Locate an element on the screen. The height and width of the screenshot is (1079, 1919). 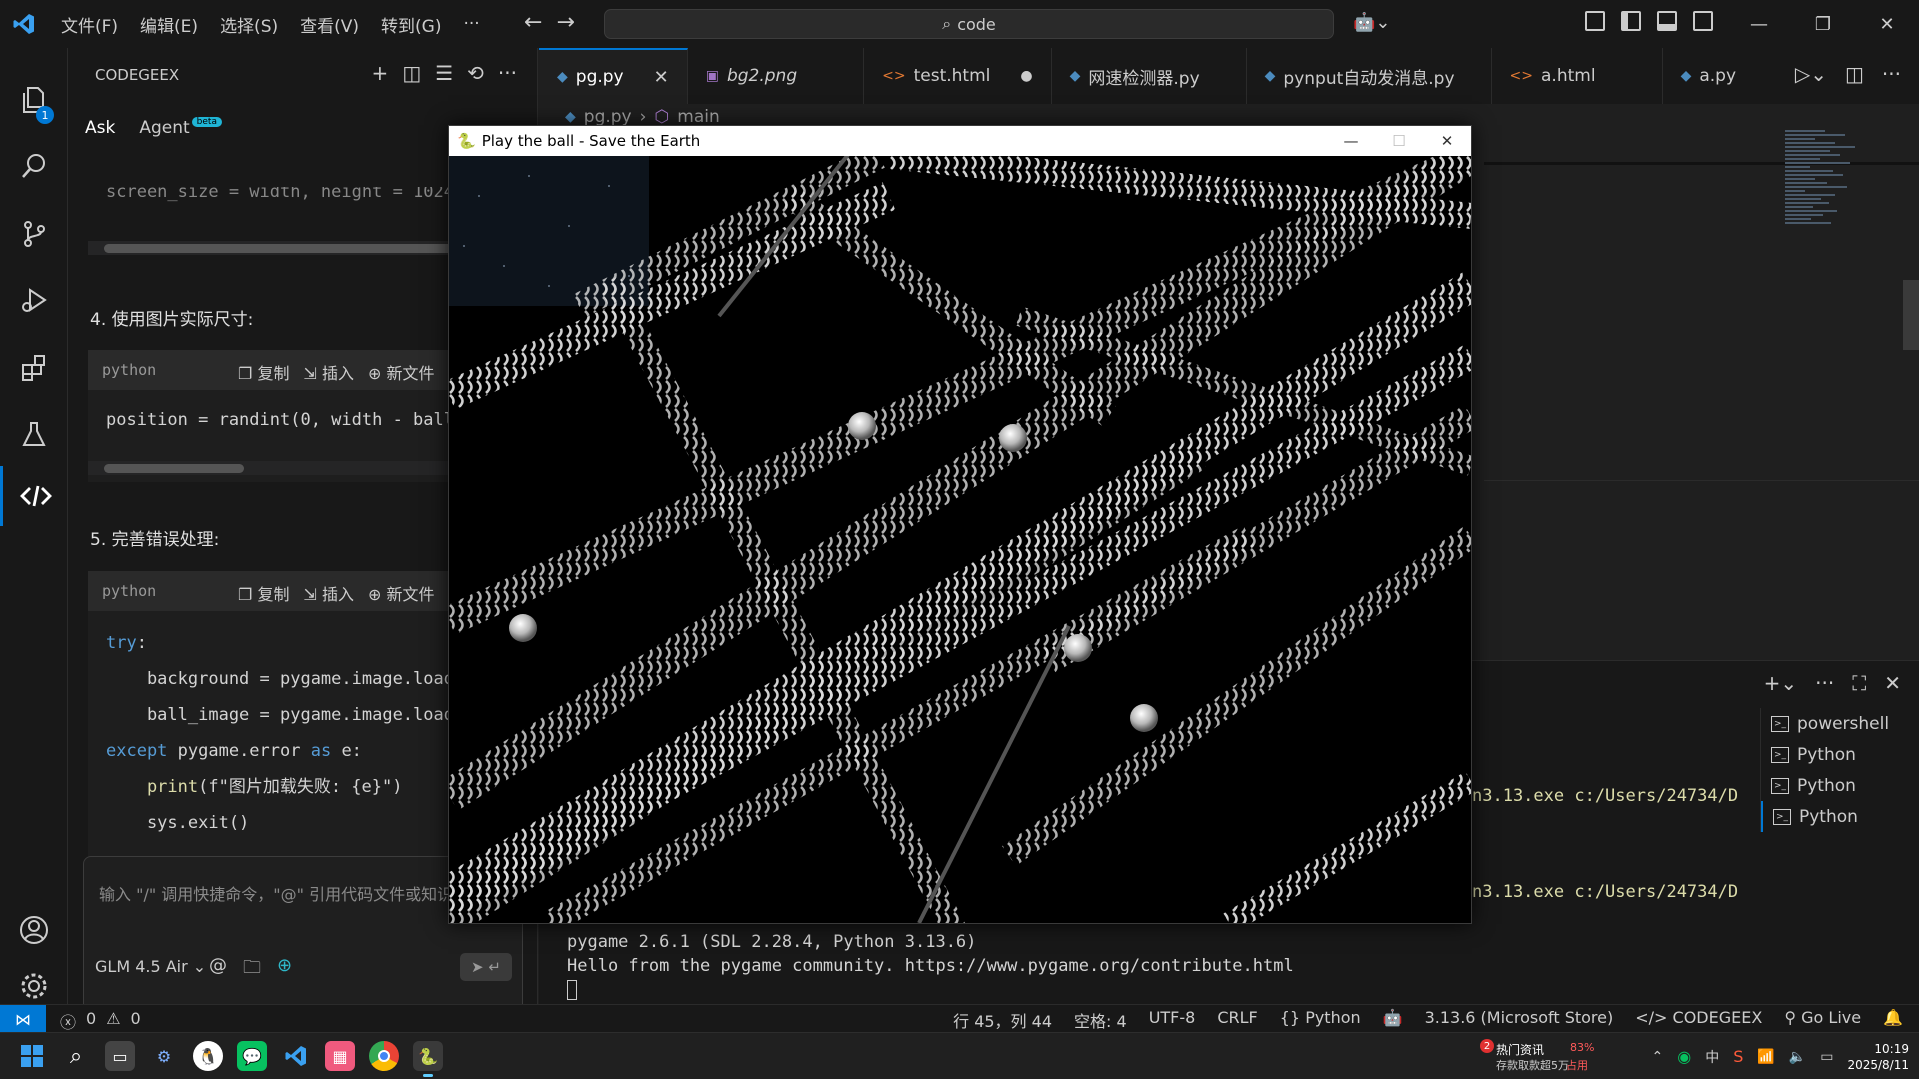
customize-layout-icon is located at coordinates (1595, 21).